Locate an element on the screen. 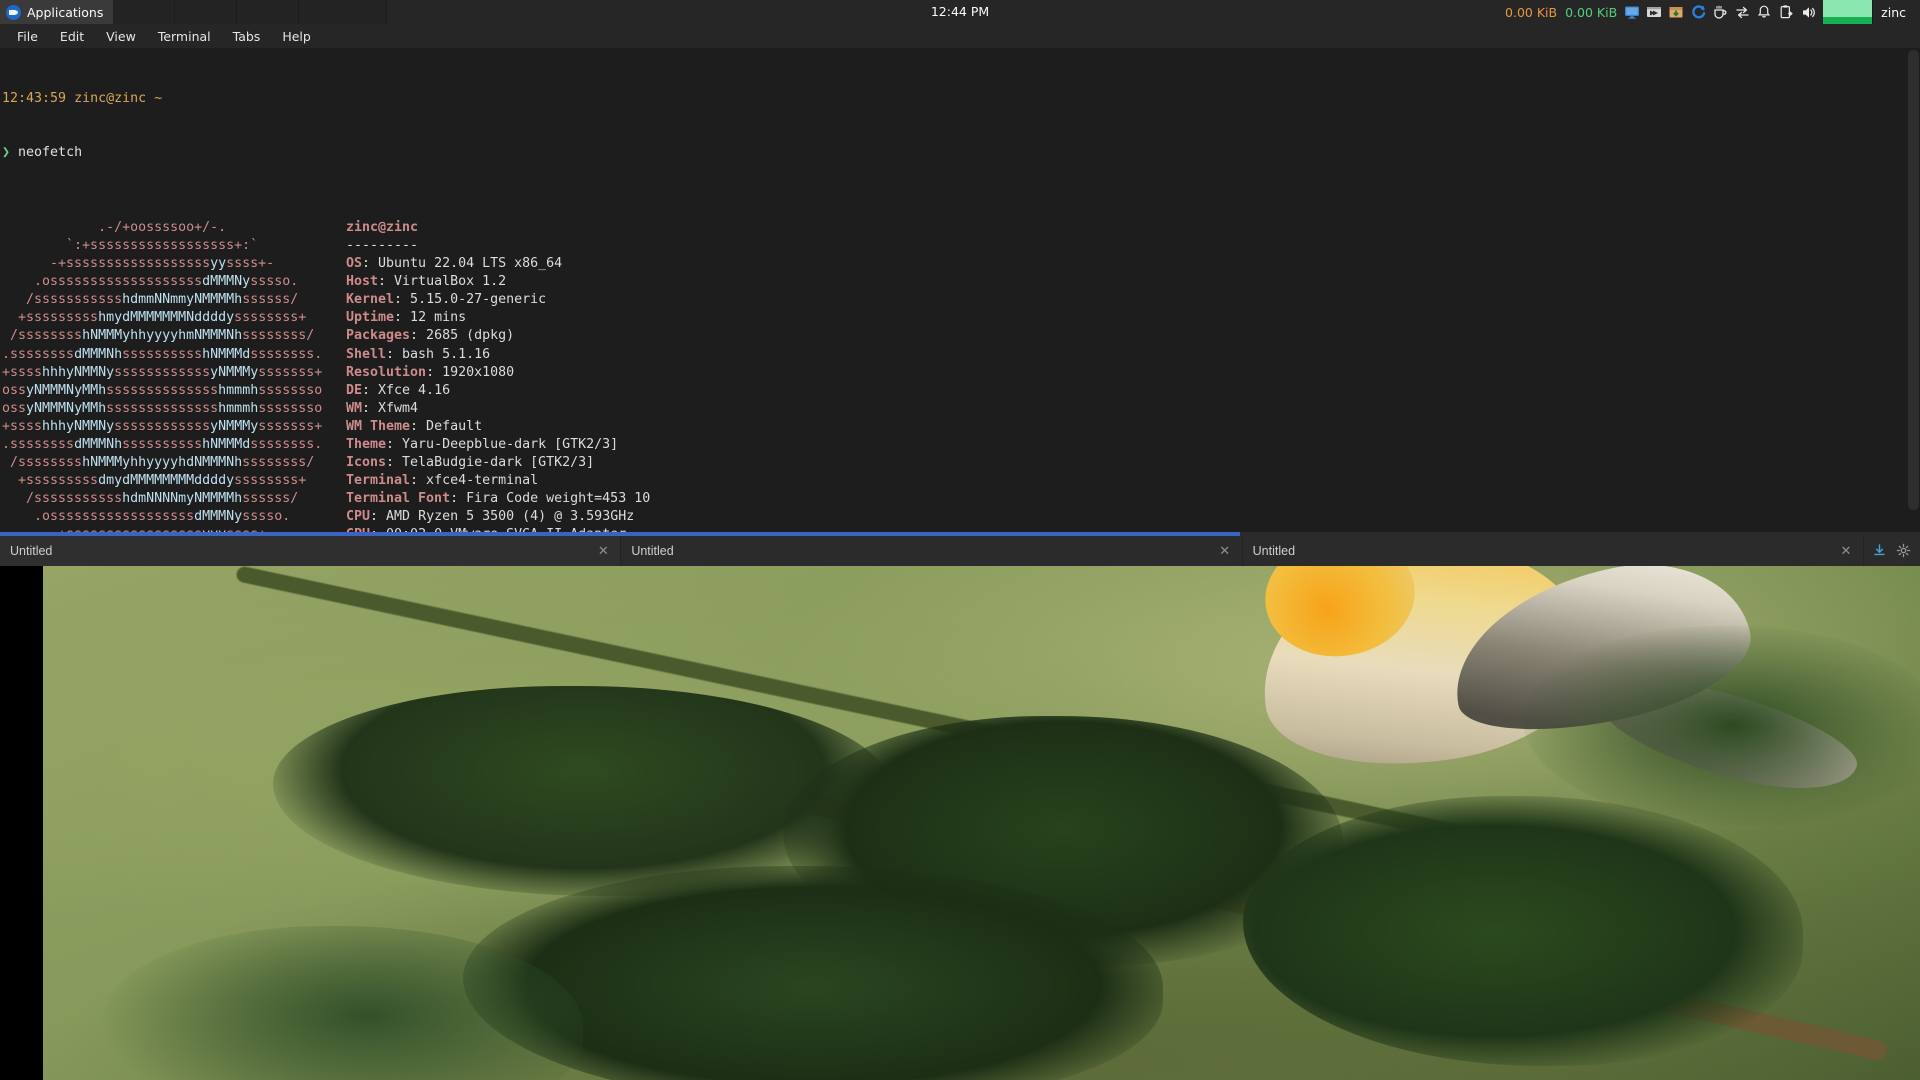 The image size is (1920, 1080). xfce-mouse-icon is located at coordinates (13, 12).